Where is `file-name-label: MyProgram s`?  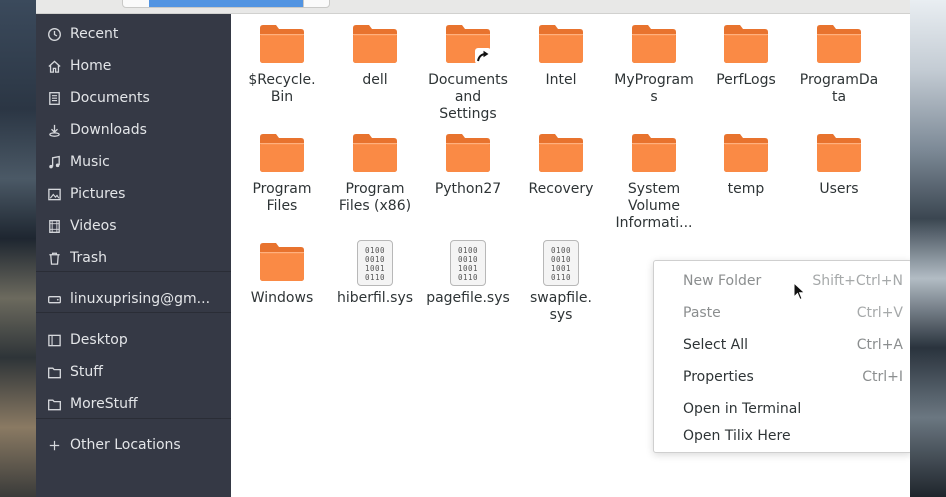
file-name-label: MyProgram s is located at coordinates (654, 88).